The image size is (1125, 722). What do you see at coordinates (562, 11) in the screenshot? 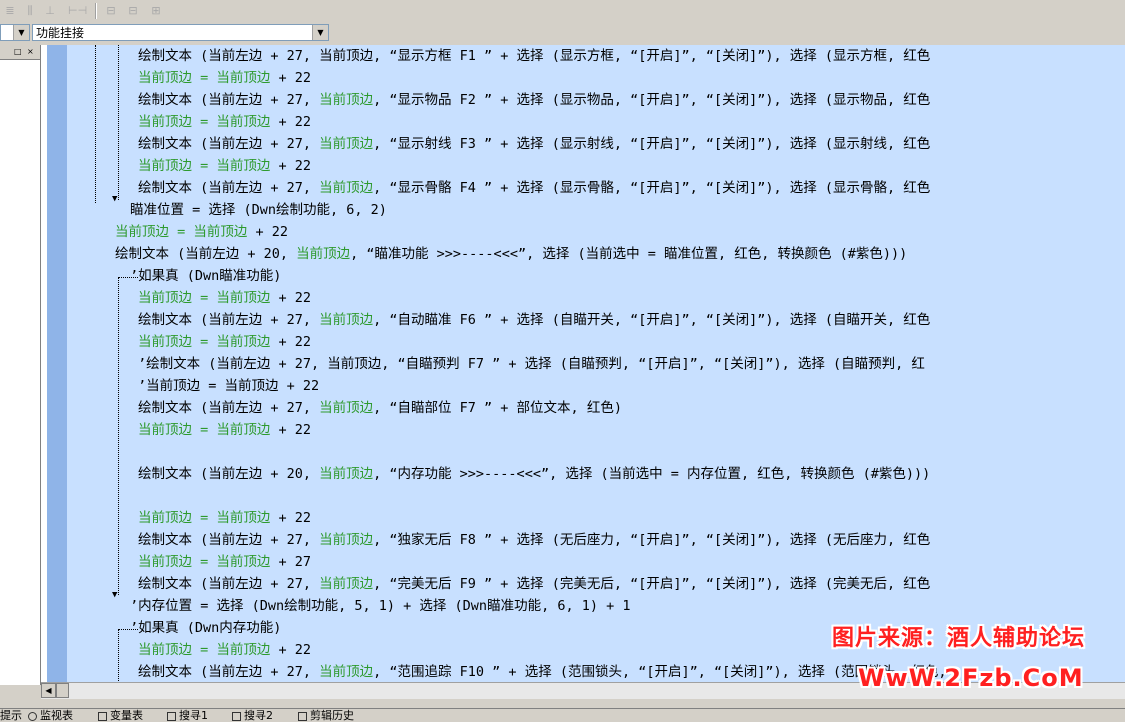
I see `format-toolbar: ≣ ⫼ ⊥ ⊢⊣ ⊟ ⊟ ⊞` at bounding box center [562, 11].